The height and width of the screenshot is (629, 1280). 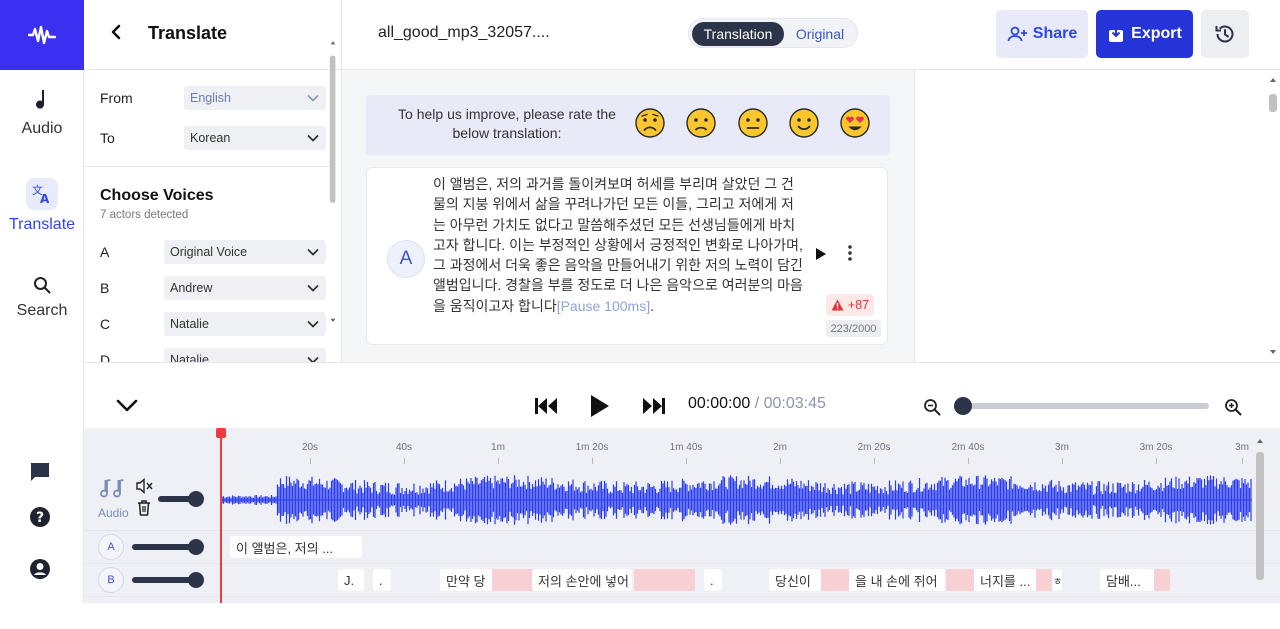 What do you see at coordinates (255, 98) in the screenshot?
I see `from-language-select: English` at bounding box center [255, 98].